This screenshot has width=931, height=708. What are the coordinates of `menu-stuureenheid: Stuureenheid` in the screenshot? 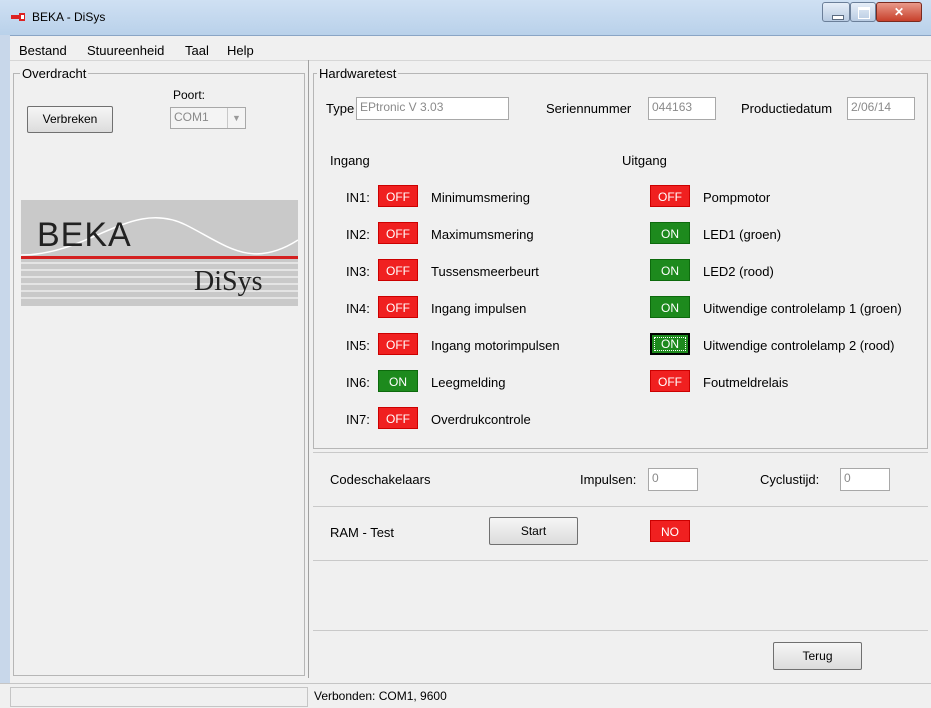 It's located at (125, 50).